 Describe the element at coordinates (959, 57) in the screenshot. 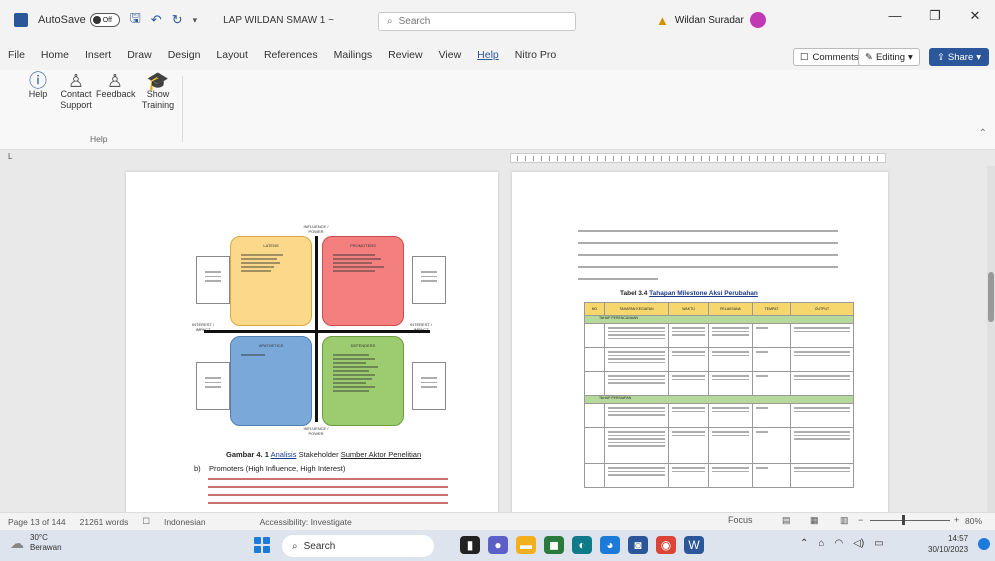

I see `share-button: ⇪ Share ▾` at that location.